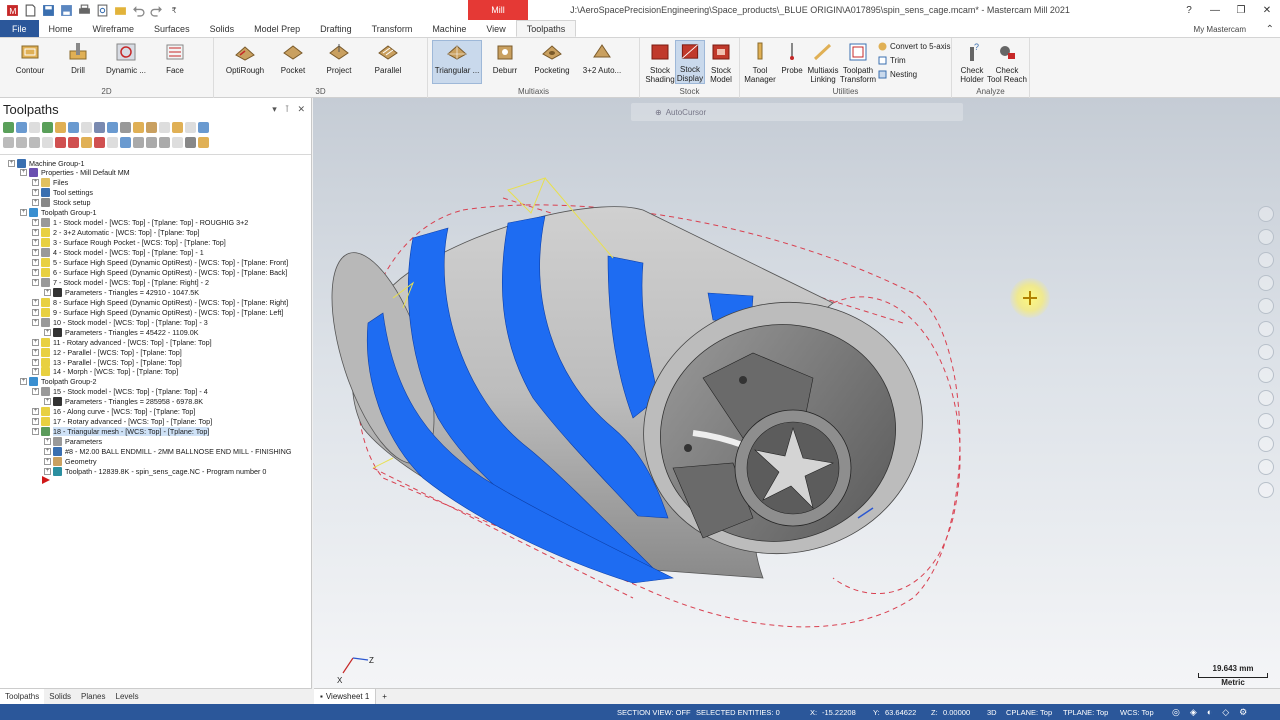 This screenshot has height=720, width=1280. Describe the element at coordinates (120, 10) in the screenshot. I see `reload-icon` at that location.